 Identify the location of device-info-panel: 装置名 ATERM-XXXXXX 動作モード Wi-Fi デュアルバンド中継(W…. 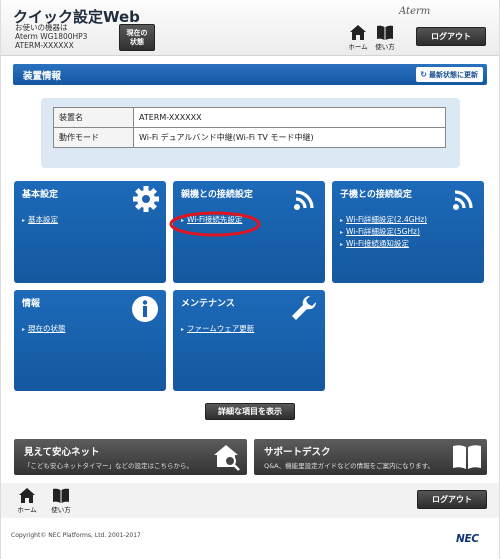
(250, 133).